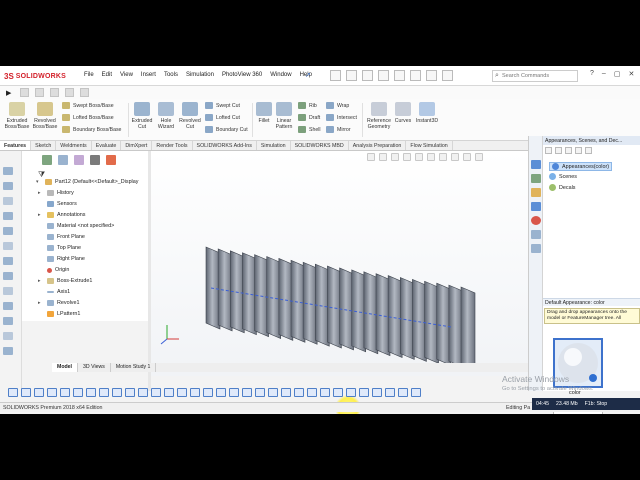 This screenshot has height=480, width=640. I want to click on rib-button: Rib, so click(307, 105).